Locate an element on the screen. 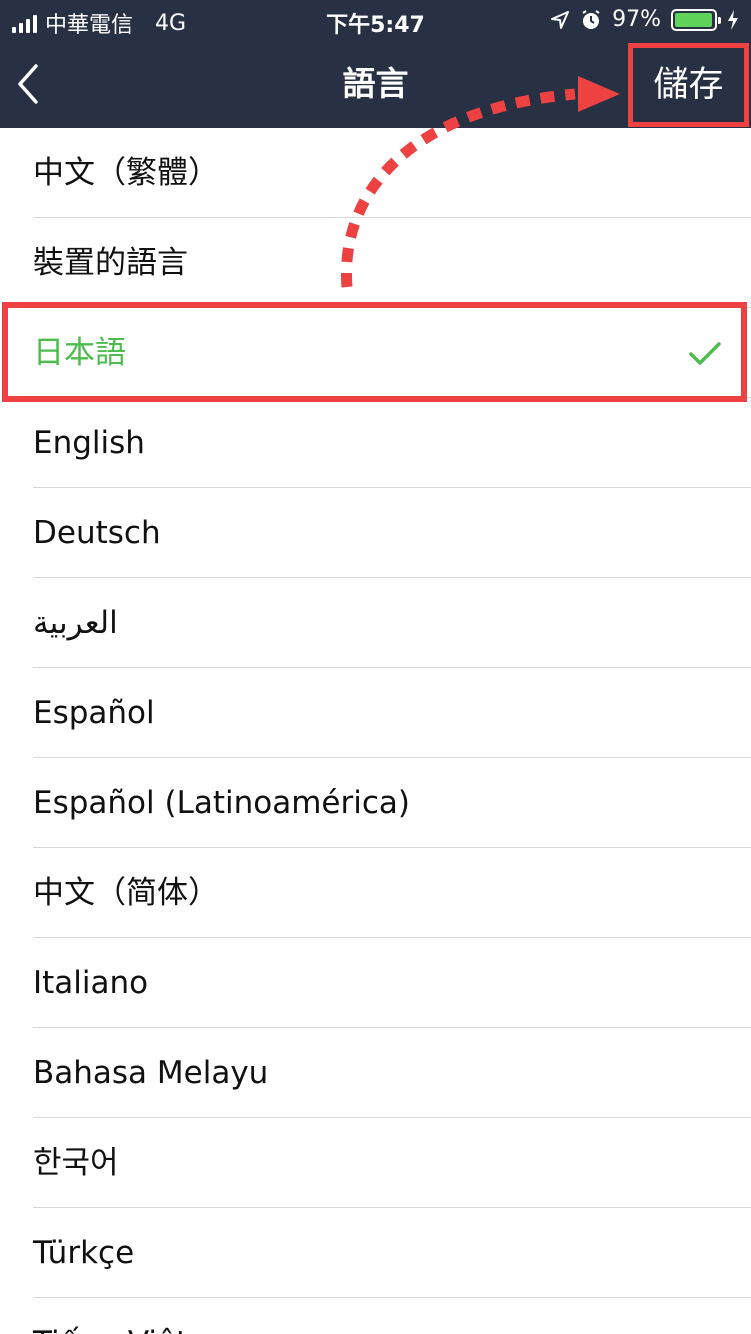 The image size is (751, 1334). language-label: 한국어 is located at coordinates (76, 1163).